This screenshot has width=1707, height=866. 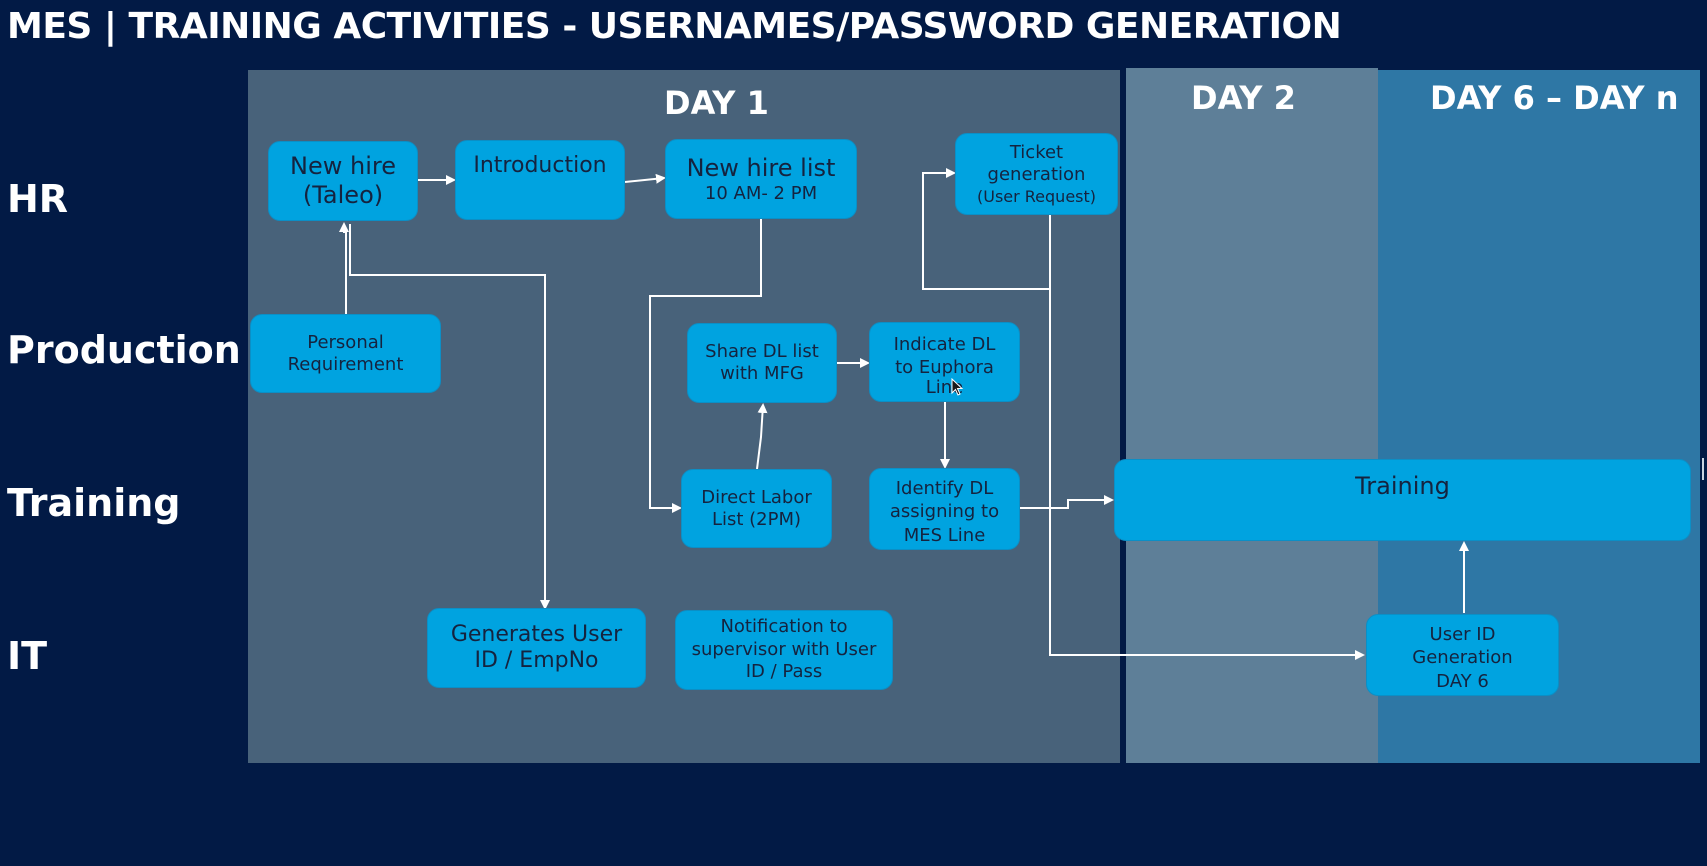 I want to click on box-personal-req-line1: Personal, so click(x=345, y=342).